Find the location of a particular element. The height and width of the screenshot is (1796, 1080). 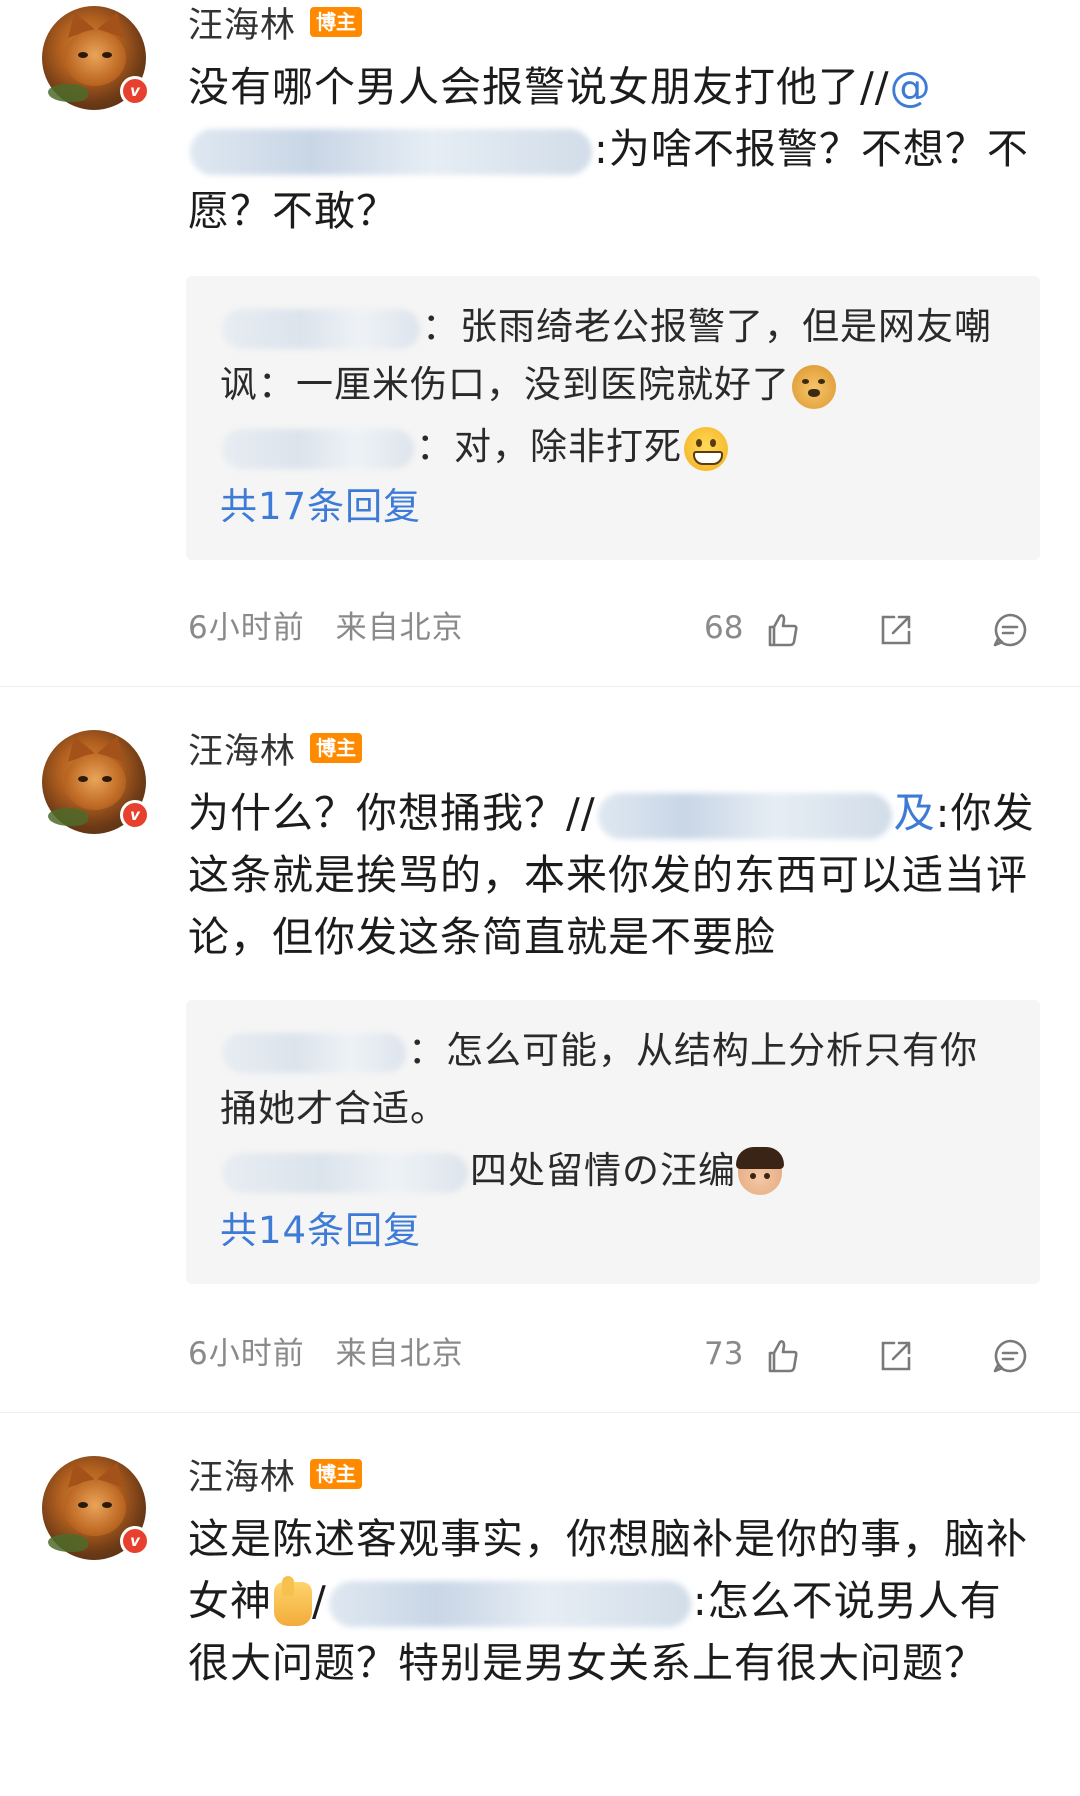

girl-emoji-icon is located at coordinates (760, 1170).